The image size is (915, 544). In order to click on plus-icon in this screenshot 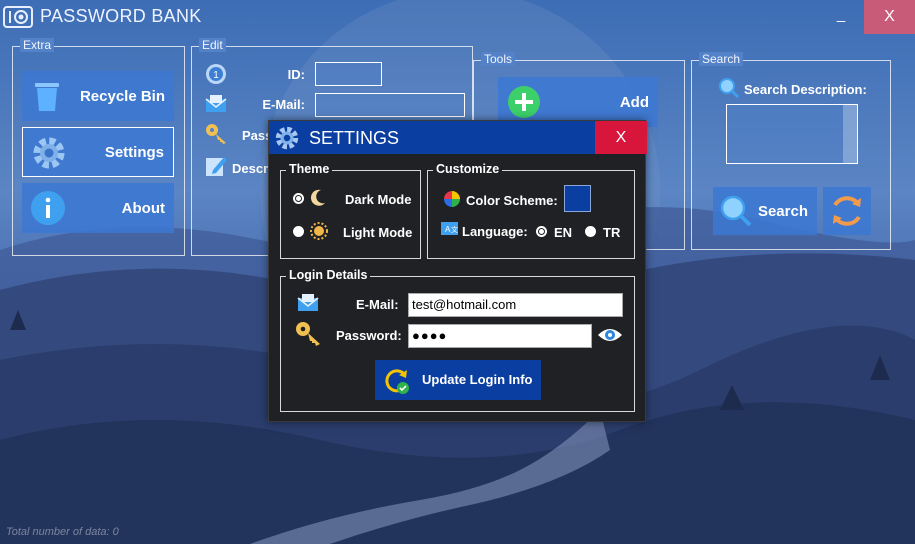, I will do `click(524, 102)`.